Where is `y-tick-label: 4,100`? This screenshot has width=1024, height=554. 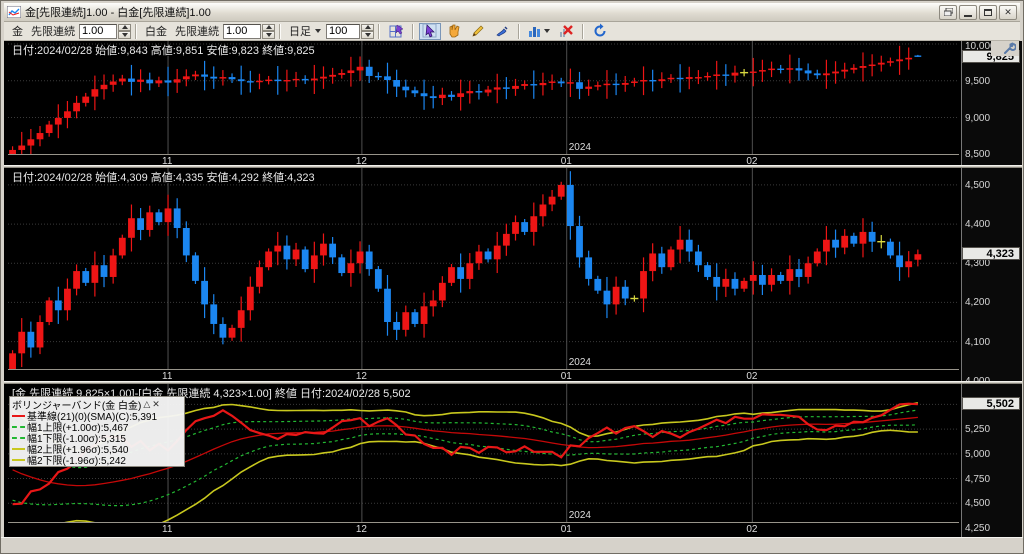
y-tick-label: 4,100 is located at coordinates (978, 342).